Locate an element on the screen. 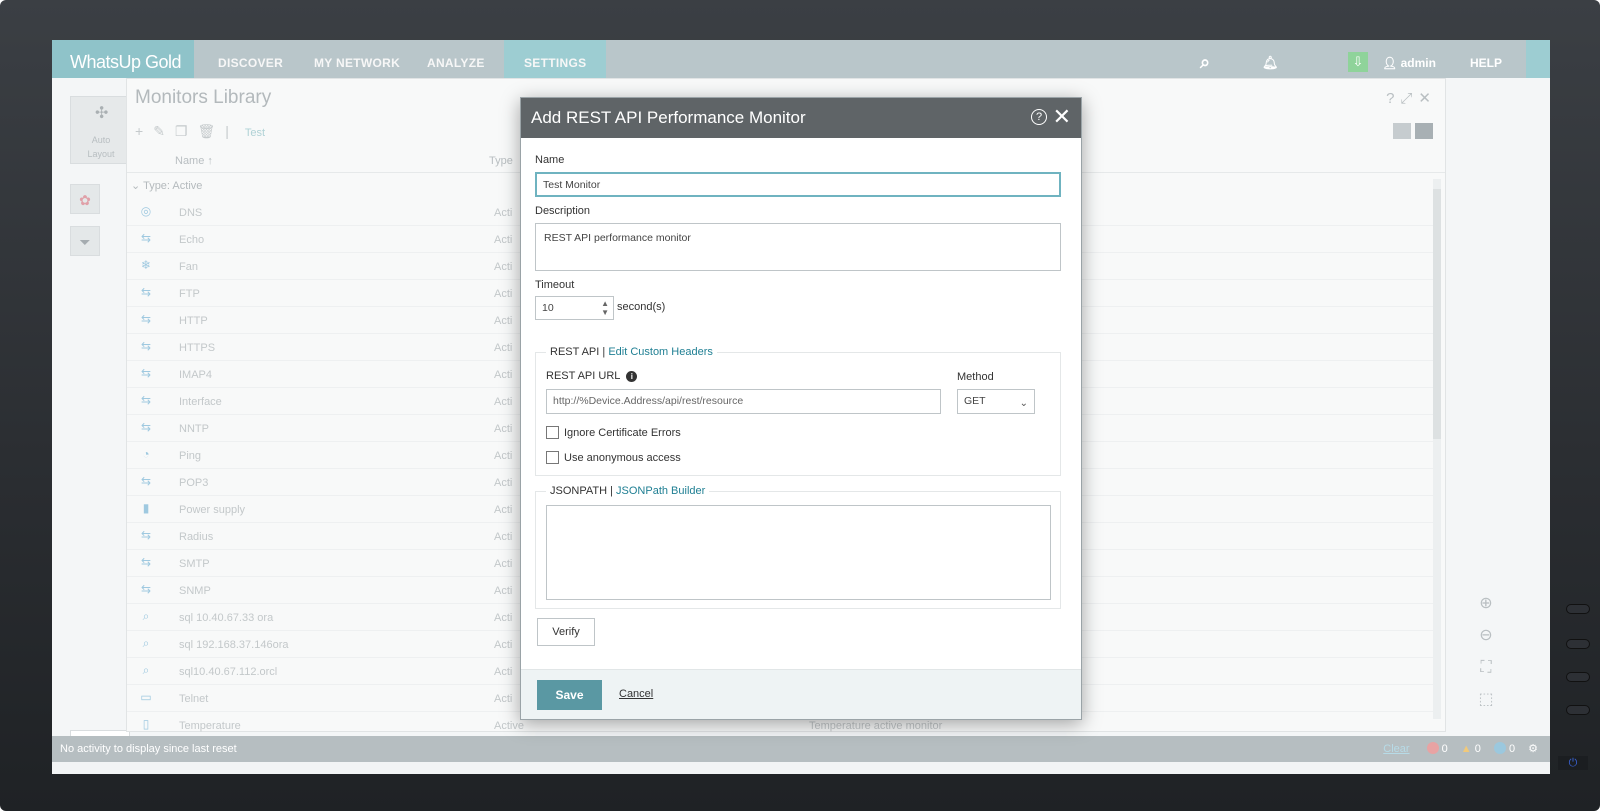 Image resolution: width=1600 pixels, height=811 pixels. monitor-name: Telnet is located at coordinates (194, 699).